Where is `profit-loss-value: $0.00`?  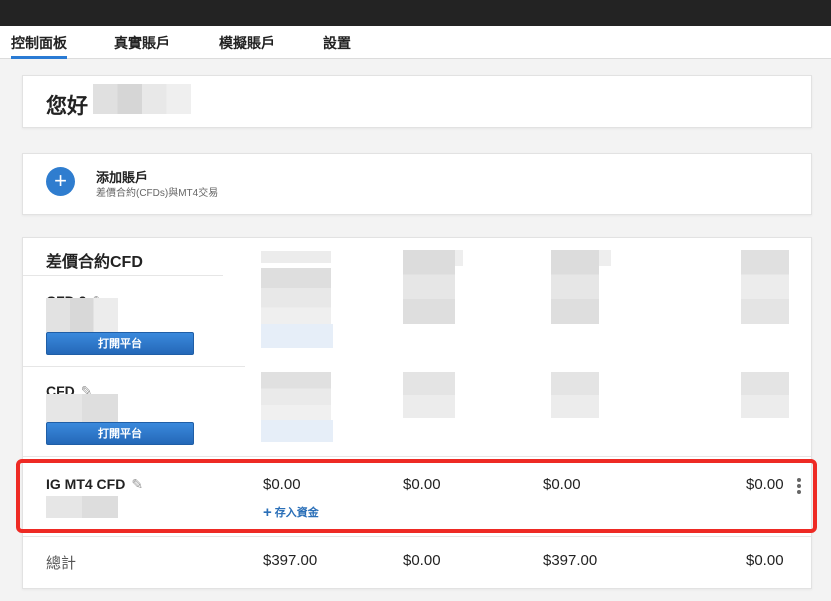 profit-loss-value: $0.00 is located at coordinates (422, 484).